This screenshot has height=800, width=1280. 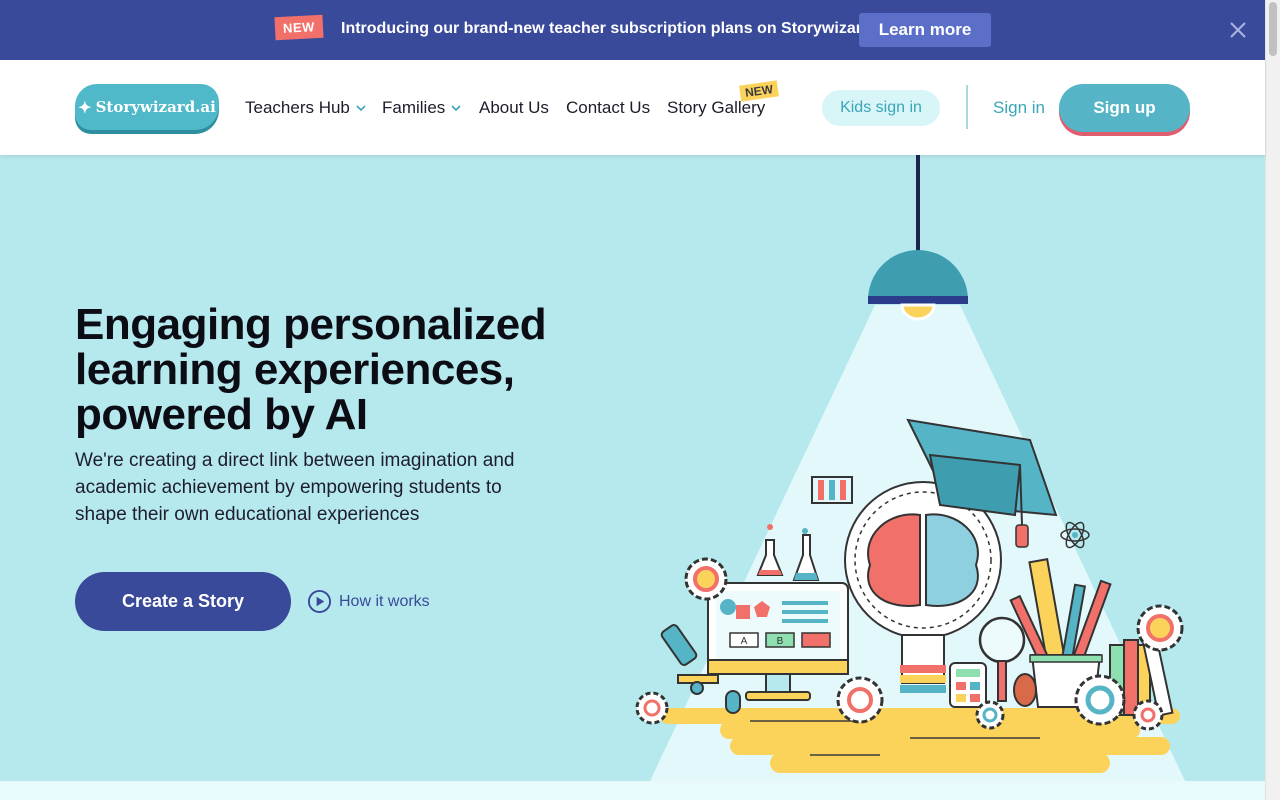 I want to click on new-badge: NEW, so click(x=299, y=27).